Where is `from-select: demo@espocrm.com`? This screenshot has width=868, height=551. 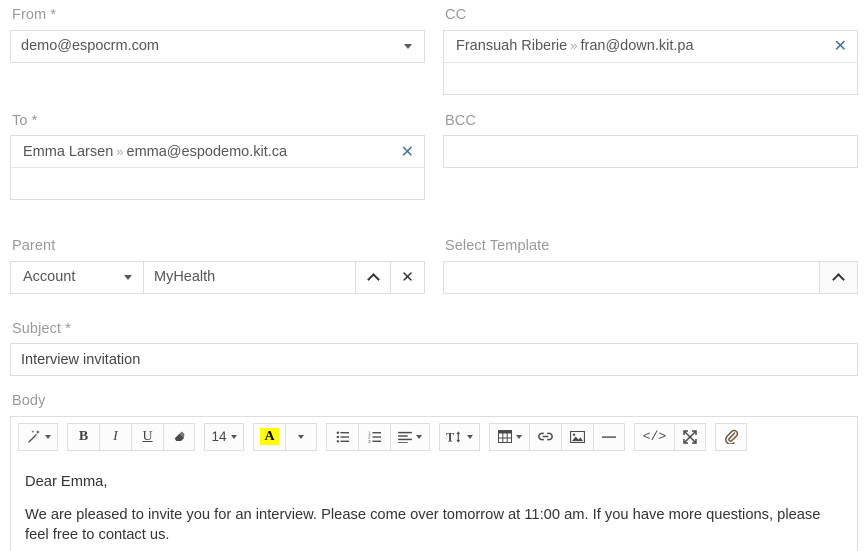 from-select: demo@espocrm.com is located at coordinates (217, 46).